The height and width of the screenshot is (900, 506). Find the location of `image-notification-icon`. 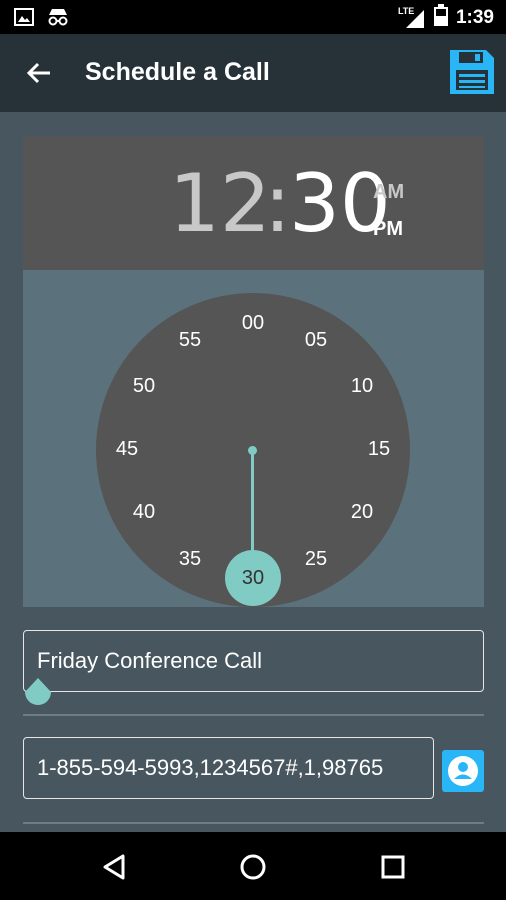

image-notification-icon is located at coordinates (24, 19).